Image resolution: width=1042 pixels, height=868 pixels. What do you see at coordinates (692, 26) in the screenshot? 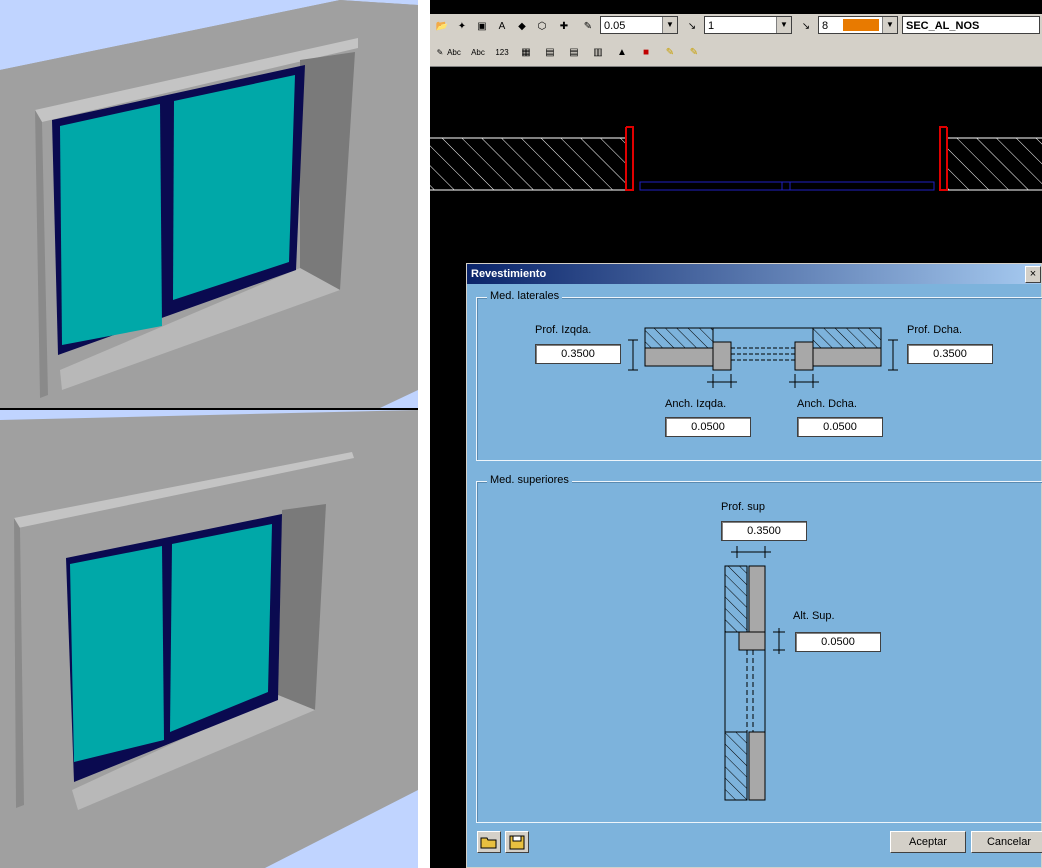
I see `line-type-icon: ↘` at bounding box center [692, 26].